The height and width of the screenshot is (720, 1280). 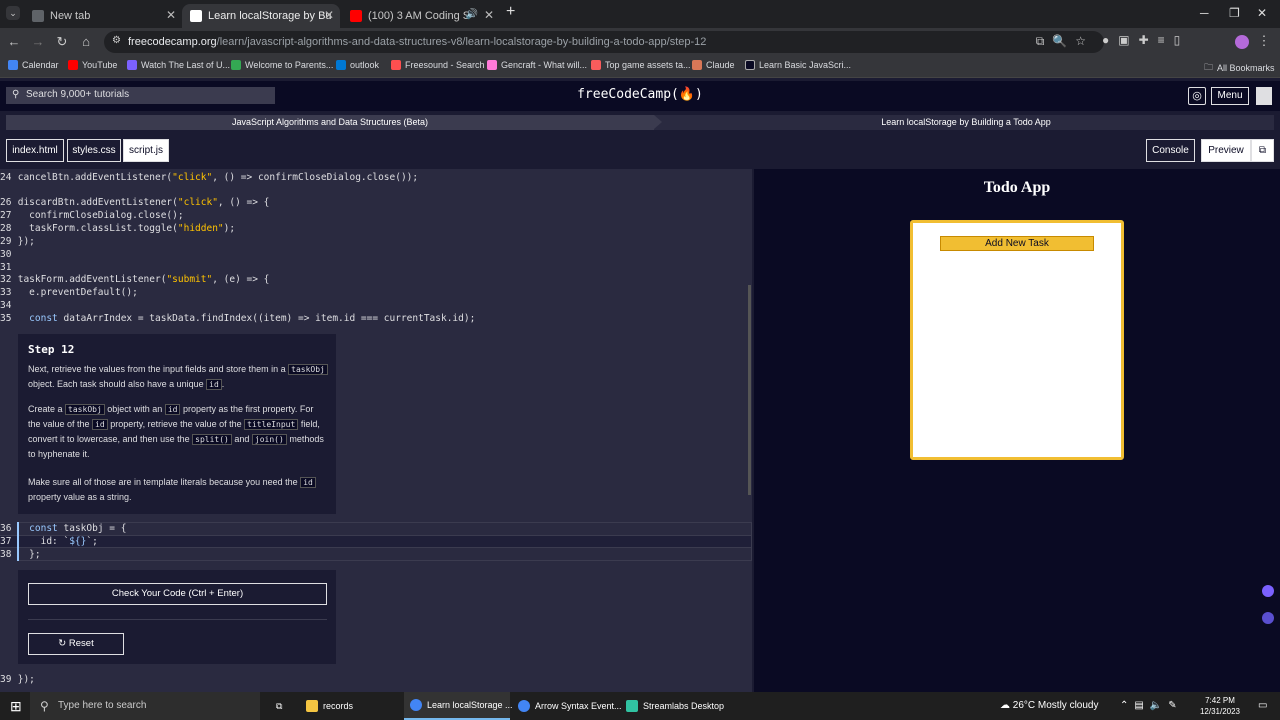 I want to click on new-tab-favicon-icon, so click(x=38, y=16).